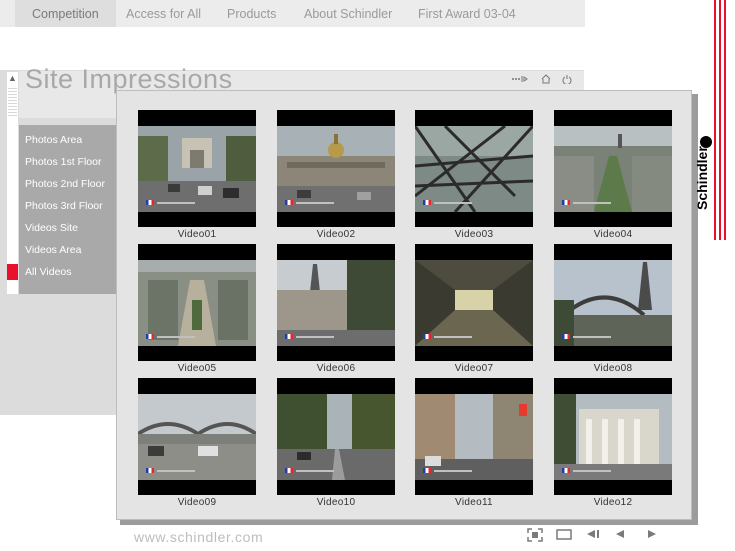 This screenshot has width=735, height=551. Describe the element at coordinates (197, 234) in the screenshot. I see `video-title: Video01` at that location.